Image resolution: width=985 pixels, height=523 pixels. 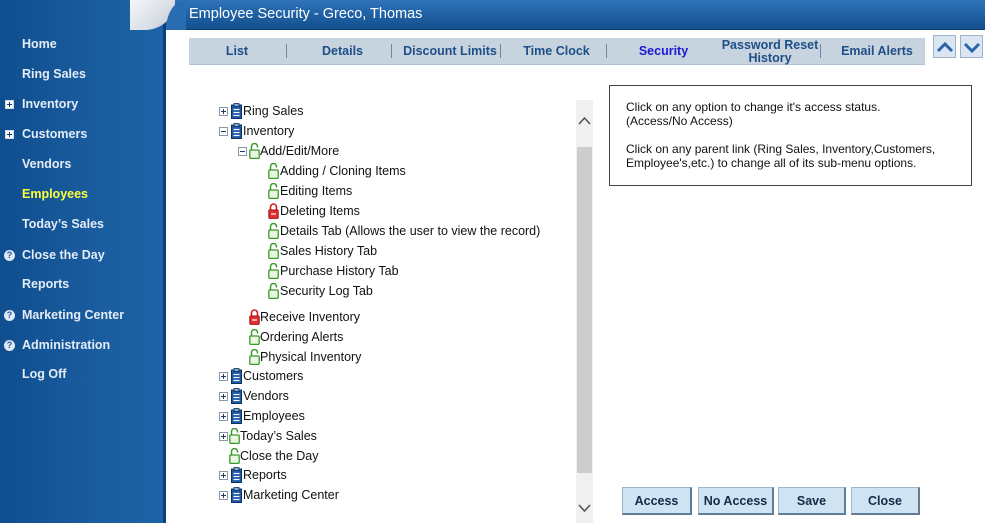 I want to click on info-line-2: (Access/No Access), so click(x=679, y=121).